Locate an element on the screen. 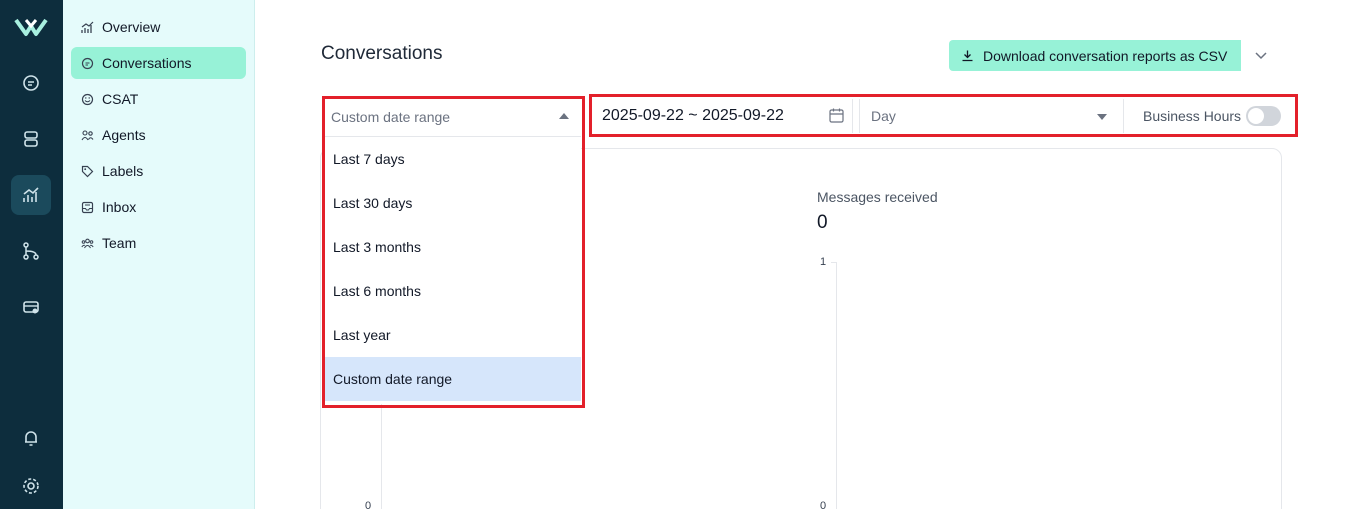  logo-icon is located at coordinates (31, 27).